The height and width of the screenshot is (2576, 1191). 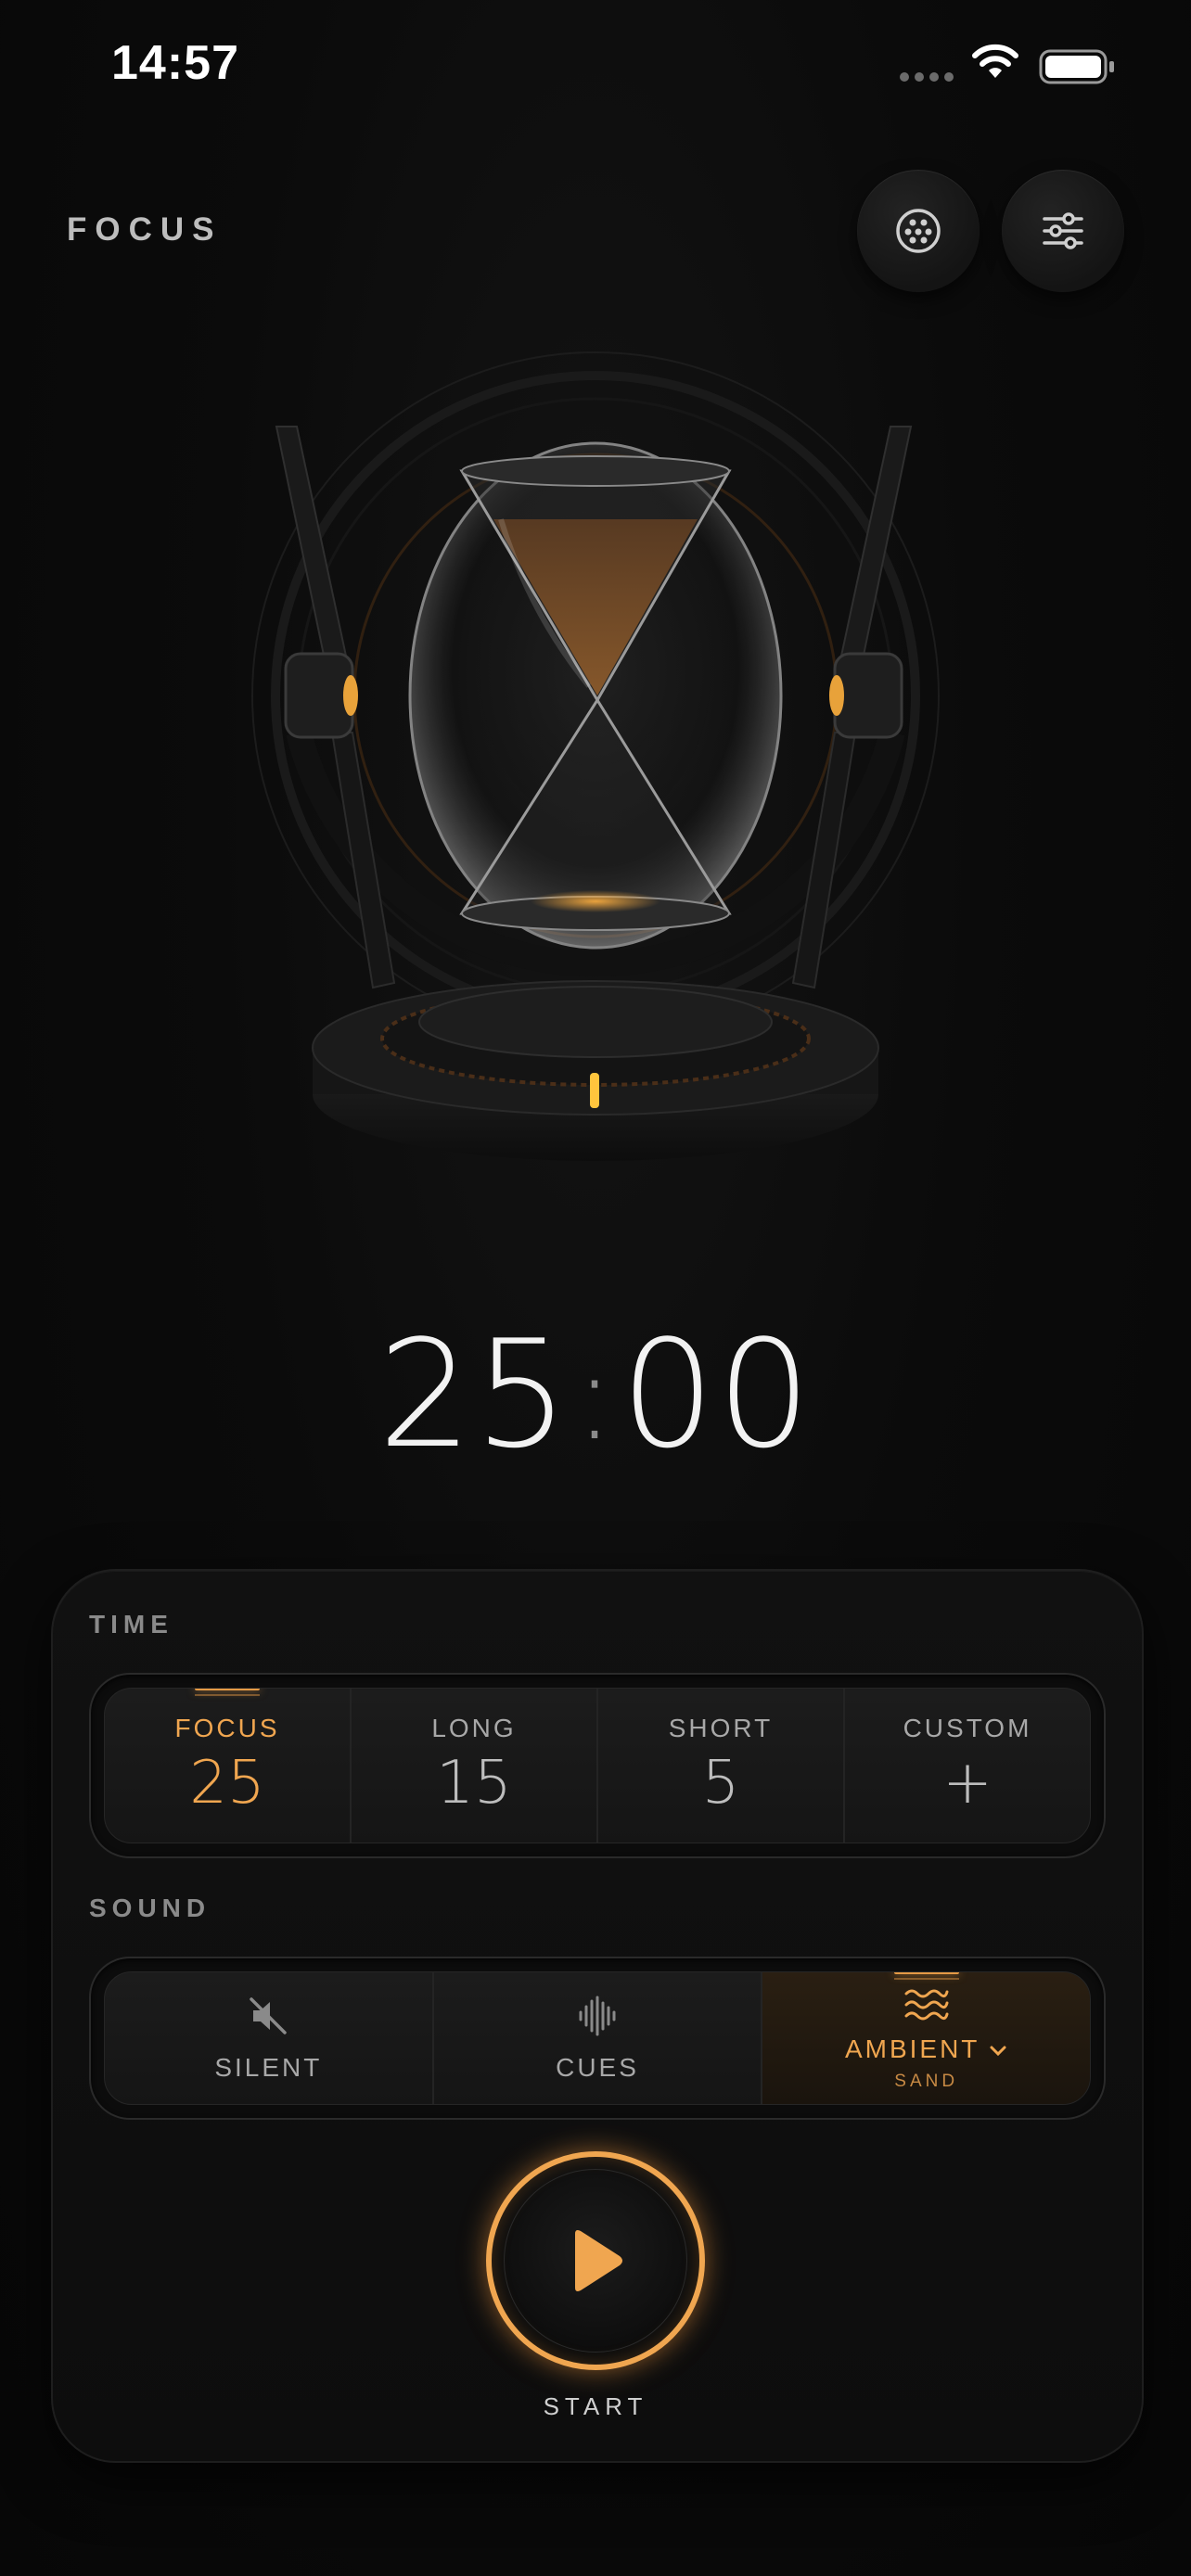 What do you see at coordinates (926, 2082) in the screenshot?
I see `sound-ambient-subtitle: SAND` at bounding box center [926, 2082].